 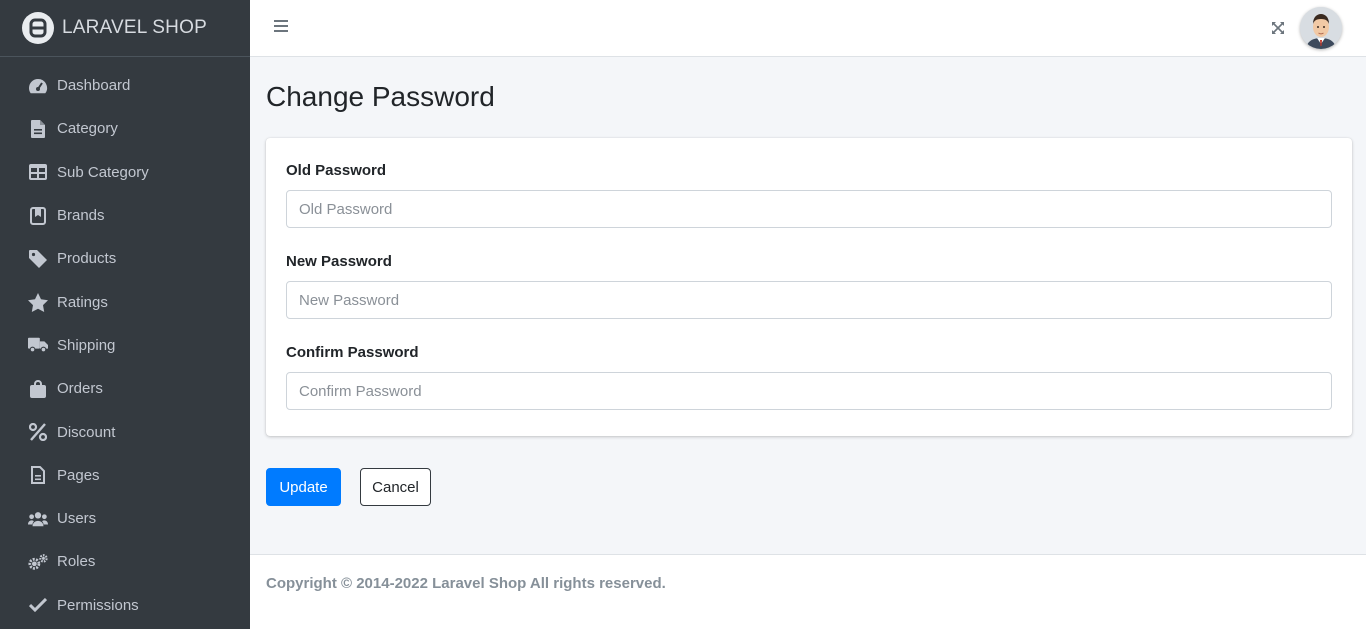 I want to click on sidebar-item-category: Category, so click(x=125, y=128).